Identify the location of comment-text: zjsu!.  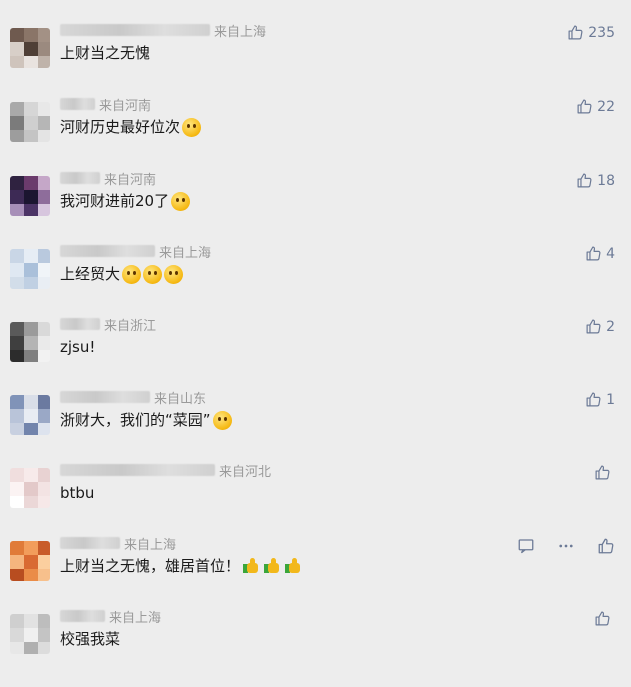
(77, 347).